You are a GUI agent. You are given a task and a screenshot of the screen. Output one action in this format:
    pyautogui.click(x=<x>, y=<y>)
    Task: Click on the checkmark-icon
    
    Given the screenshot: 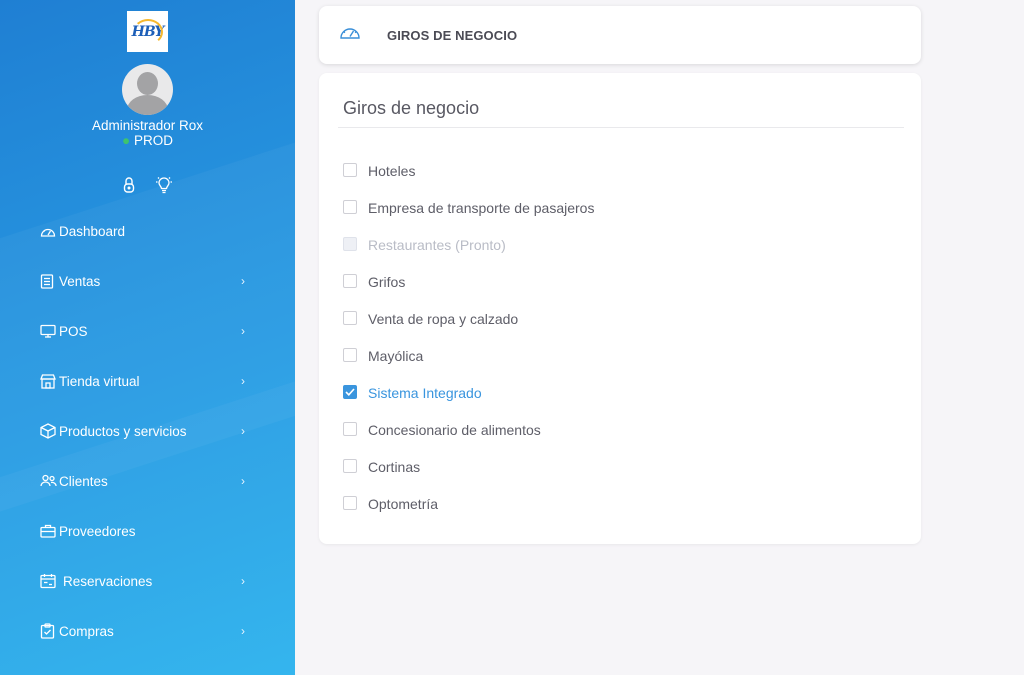 What is the action you would take?
    pyautogui.click(x=350, y=391)
    